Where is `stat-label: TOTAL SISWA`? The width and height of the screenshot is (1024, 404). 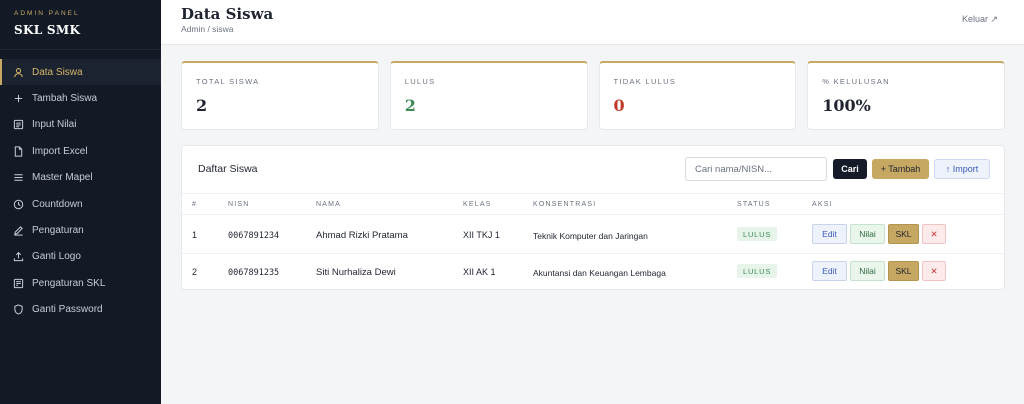
stat-label: TOTAL SISWA is located at coordinates (228, 81).